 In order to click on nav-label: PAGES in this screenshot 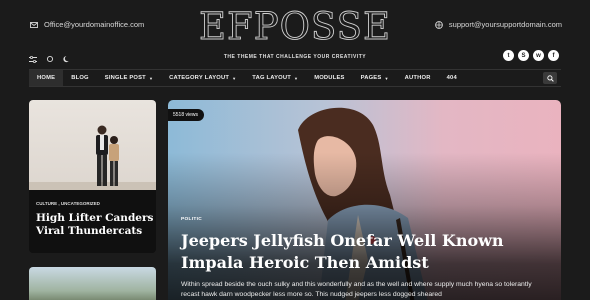, I will do `click(371, 78)`.